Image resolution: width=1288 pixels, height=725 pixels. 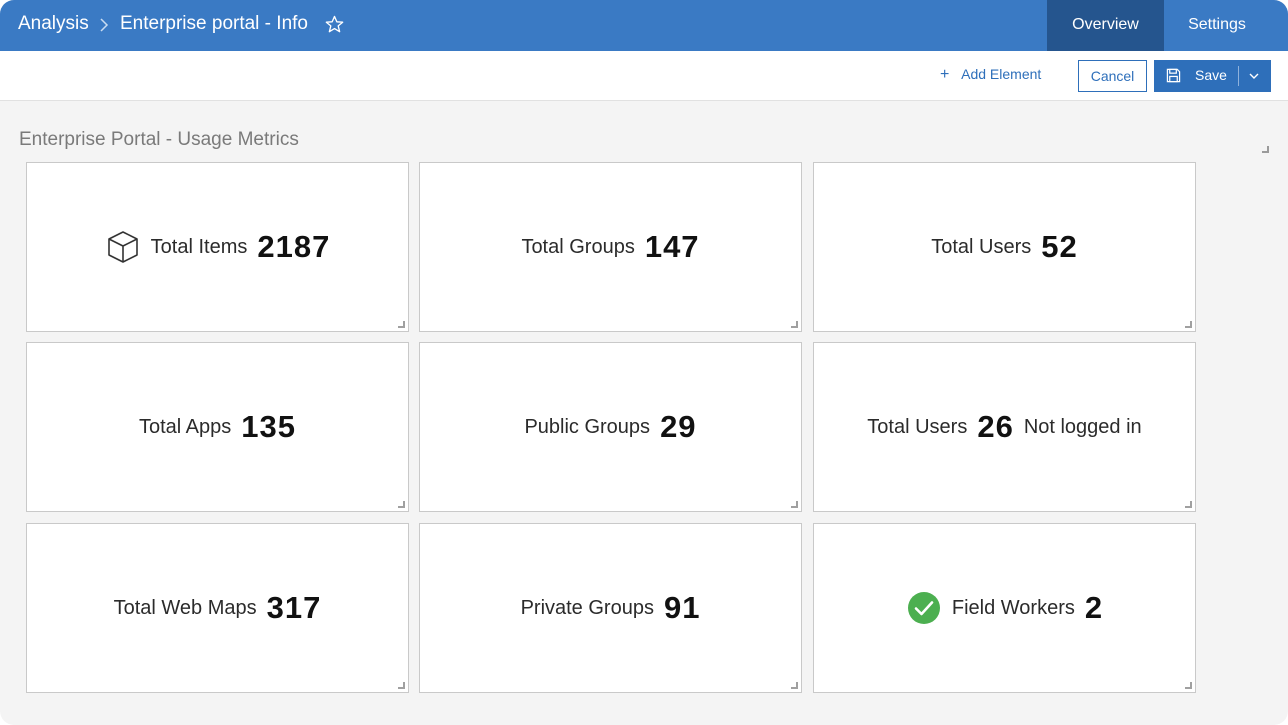 I want to click on tab-settings: Settings, so click(x=1217, y=25).